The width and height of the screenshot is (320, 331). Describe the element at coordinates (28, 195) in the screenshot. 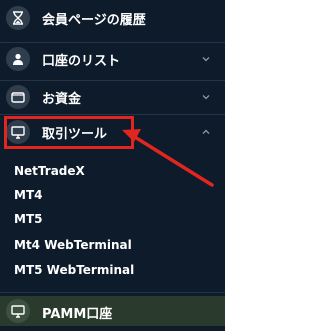

I see `submenu-item-mt4: MT4` at that location.